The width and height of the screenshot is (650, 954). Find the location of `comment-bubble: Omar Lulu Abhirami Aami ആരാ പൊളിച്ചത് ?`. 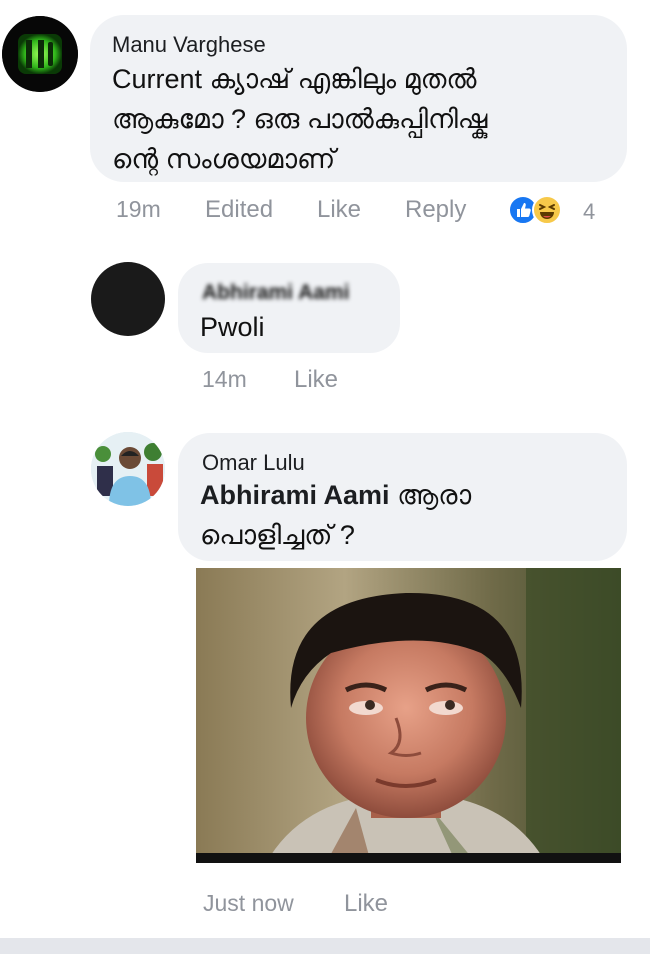

comment-bubble: Omar Lulu Abhirami Aami ആരാ പൊളിച്ചത് ? is located at coordinates (402, 497).